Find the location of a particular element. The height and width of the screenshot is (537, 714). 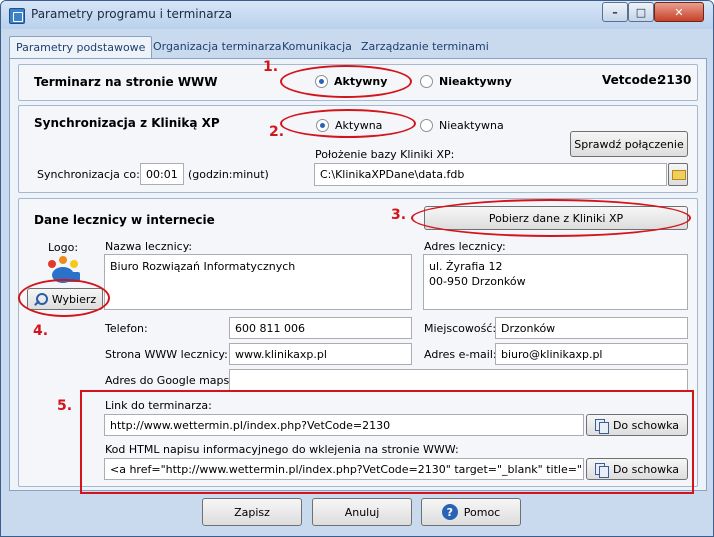

phone-label: Telefon: is located at coordinates (126, 328).